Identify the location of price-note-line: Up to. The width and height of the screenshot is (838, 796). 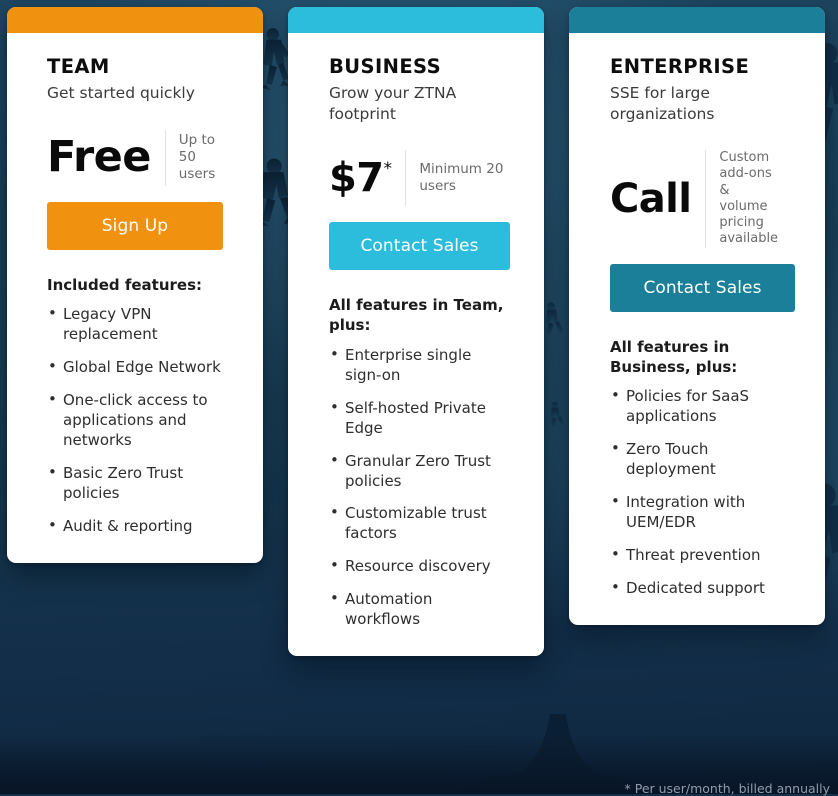
(197, 139).